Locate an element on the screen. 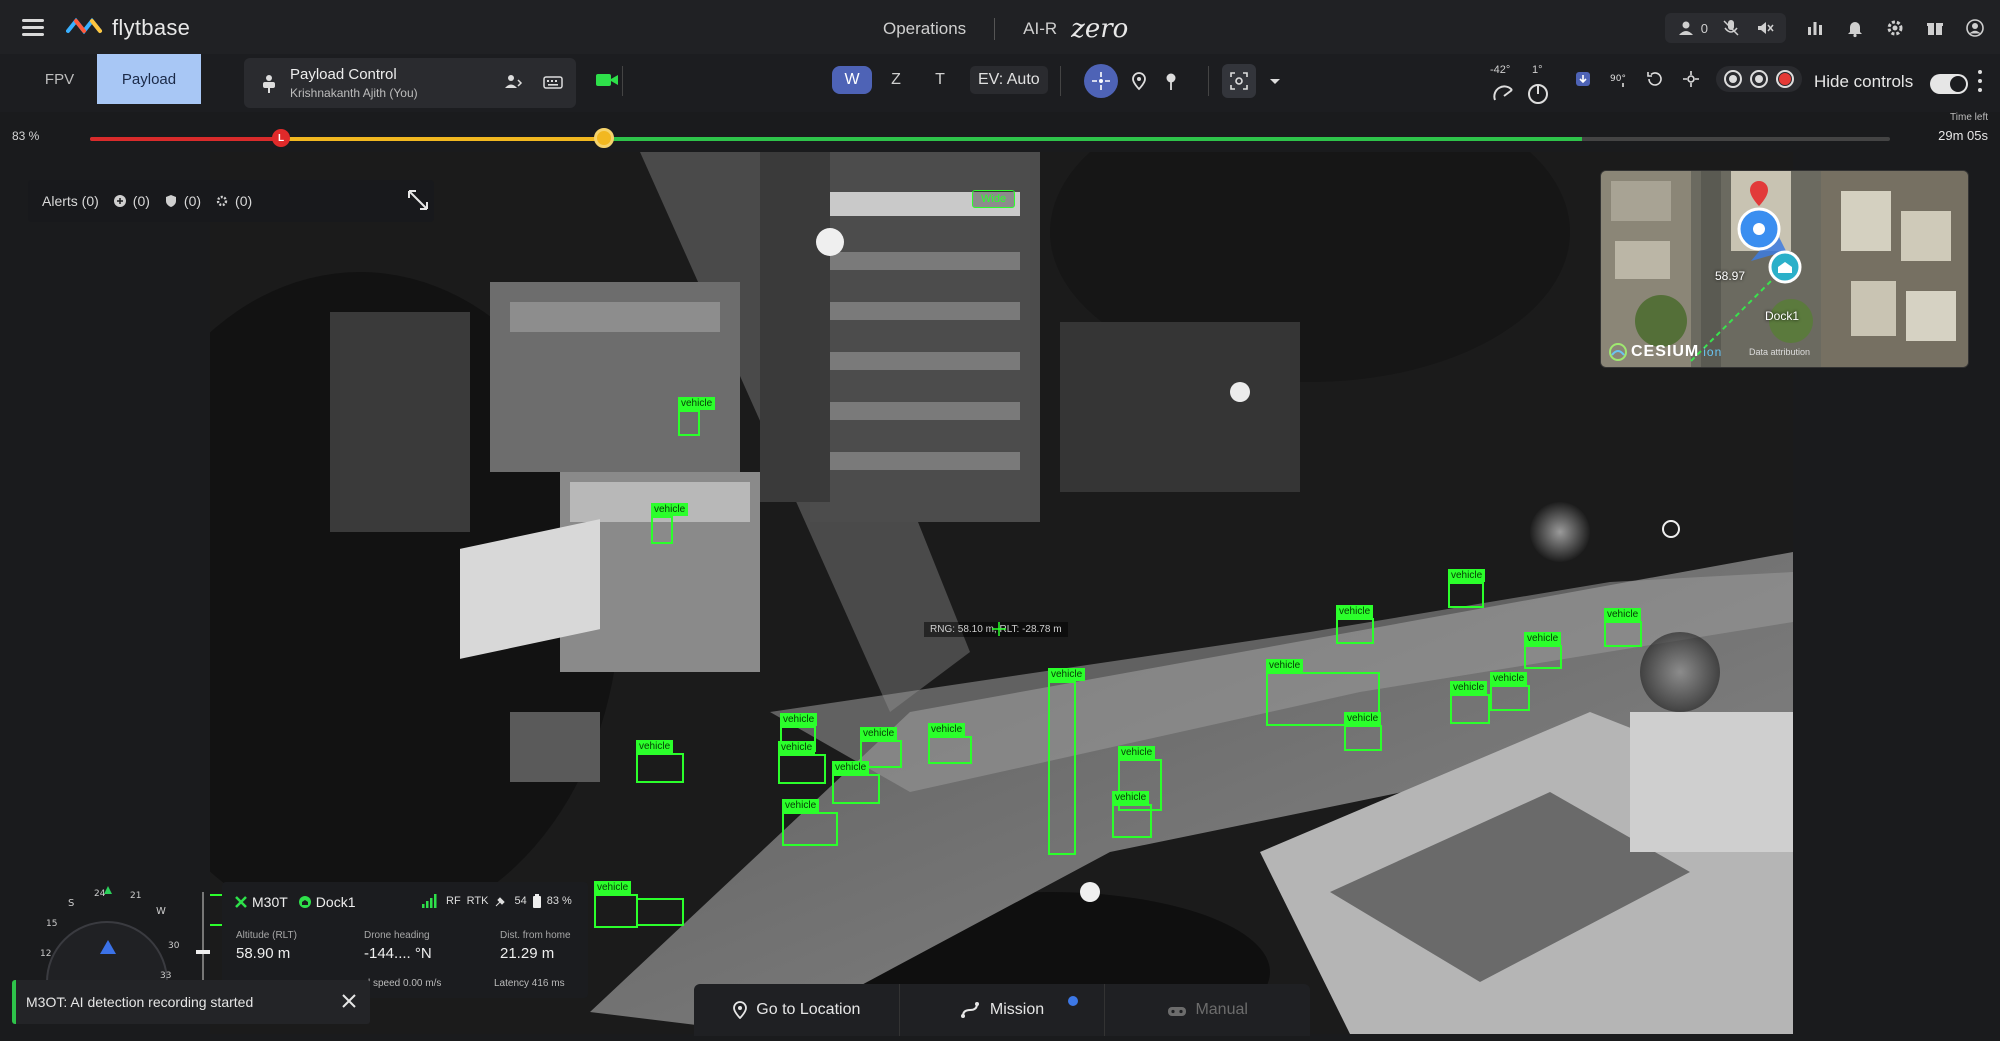  map-dock-label: Dock1 is located at coordinates (1782, 316).